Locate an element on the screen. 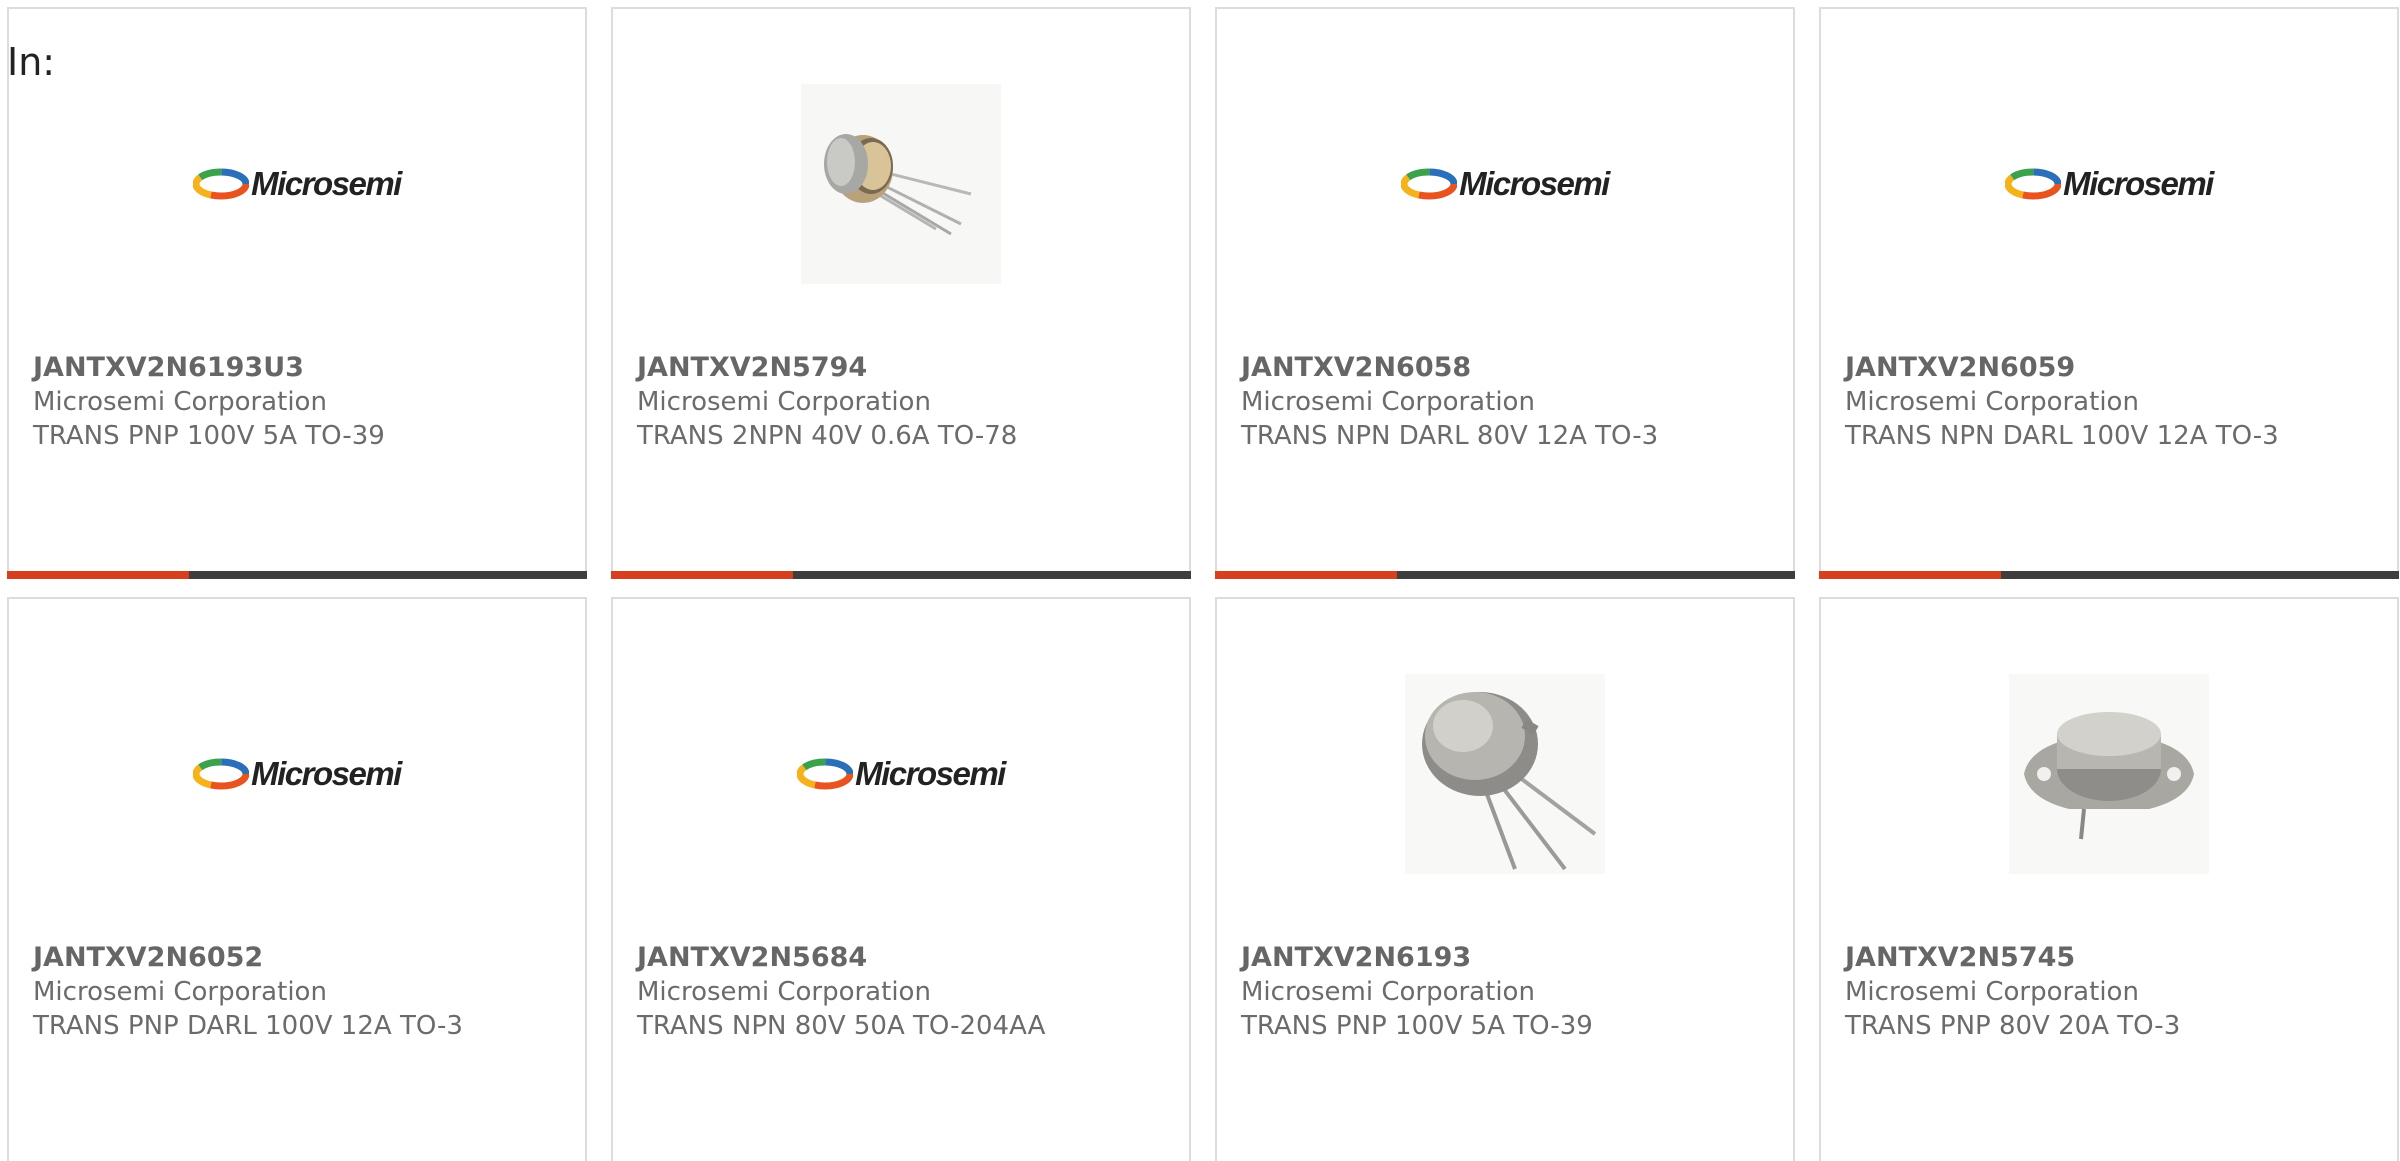 This screenshot has width=2400, height=1161. product-description: TRANS PNP DARL 100V 12A TO-3 is located at coordinates (248, 1026).